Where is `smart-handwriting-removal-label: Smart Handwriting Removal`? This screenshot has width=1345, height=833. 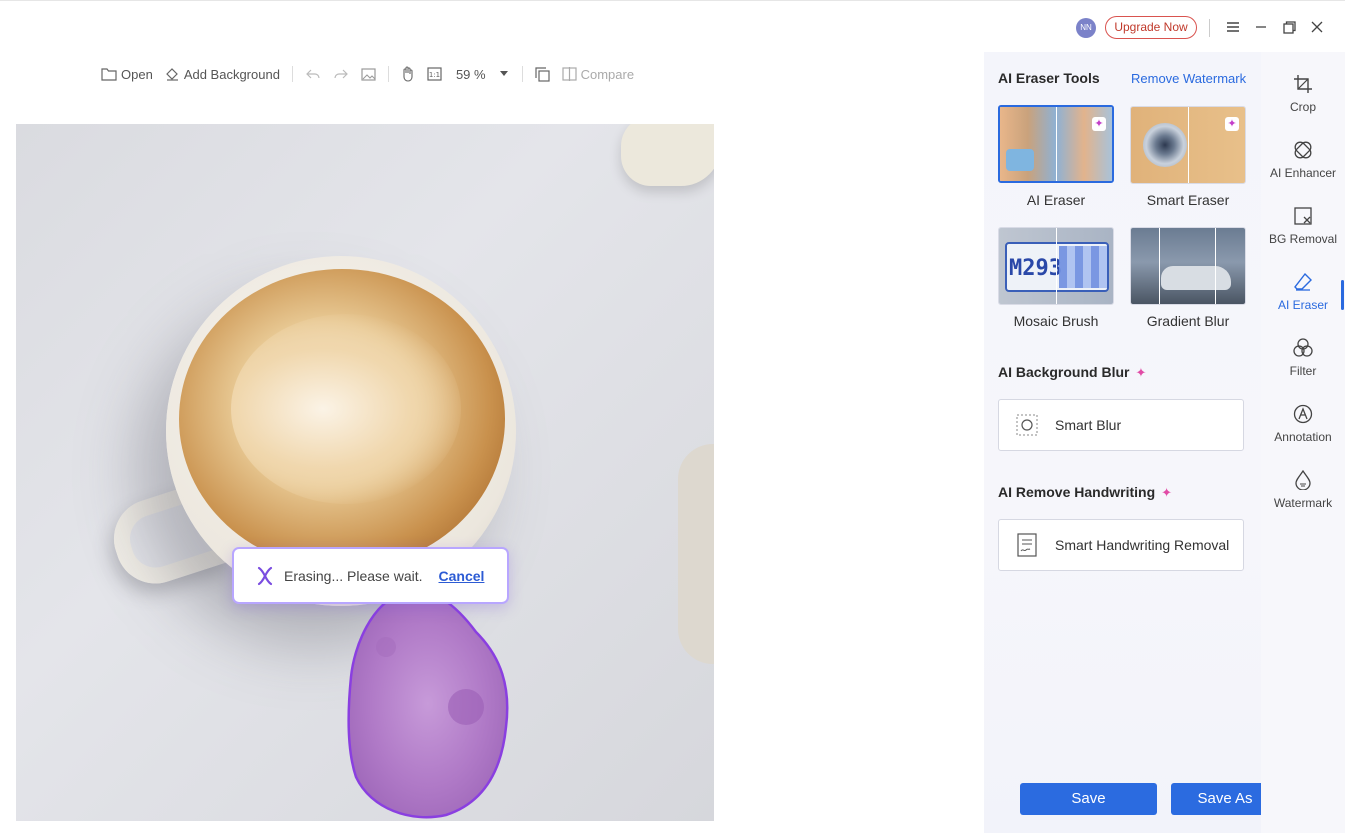 smart-handwriting-removal-label: Smart Handwriting Removal is located at coordinates (1142, 545).